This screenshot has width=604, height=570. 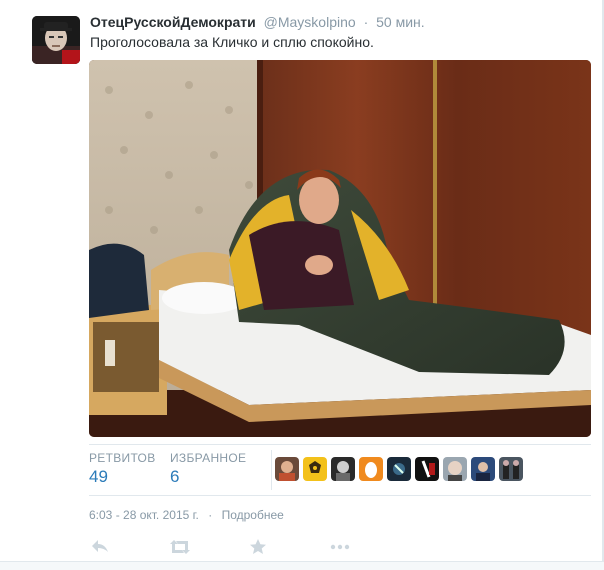 I want to click on tweet-stats: РЕТВИТОВ 49 ИЗБРАННОЕ 6, so click(x=340, y=470).